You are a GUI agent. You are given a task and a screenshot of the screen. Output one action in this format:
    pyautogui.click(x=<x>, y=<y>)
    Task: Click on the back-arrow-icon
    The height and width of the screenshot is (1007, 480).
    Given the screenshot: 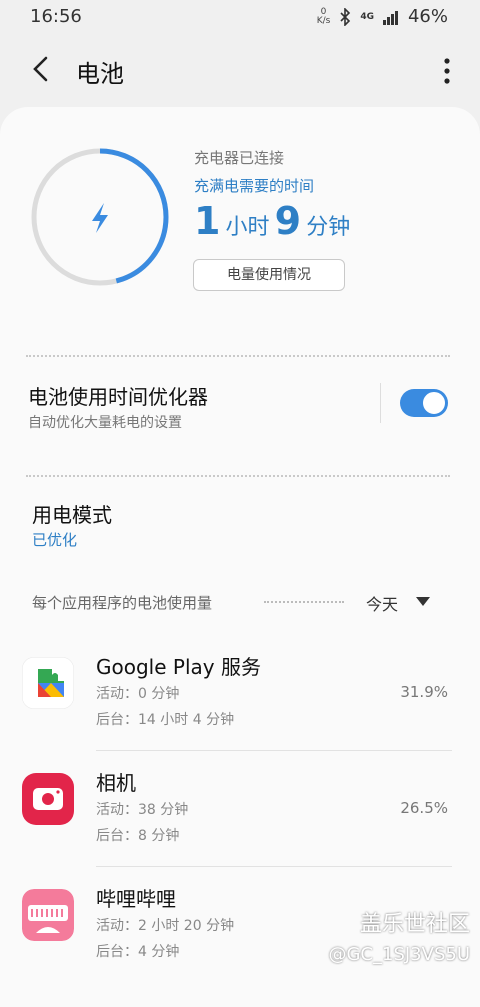 What is the action you would take?
    pyautogui.click(x=41, y=69)
    